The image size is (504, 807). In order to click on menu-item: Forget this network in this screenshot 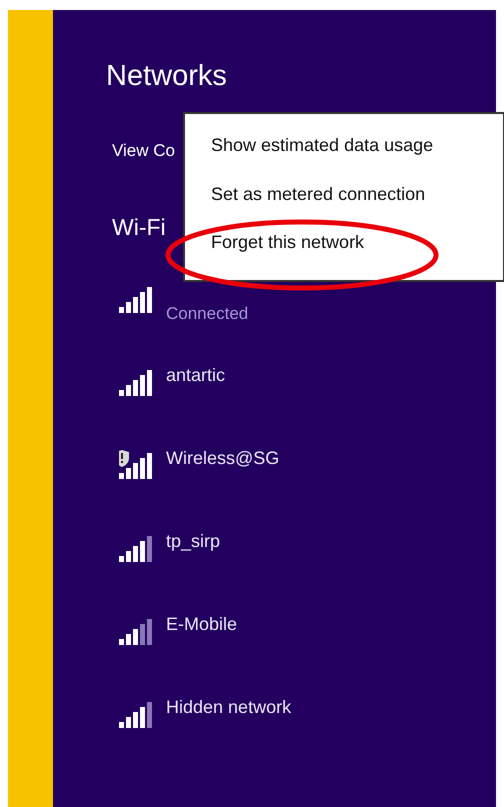, I will do `click(287, 255)`.